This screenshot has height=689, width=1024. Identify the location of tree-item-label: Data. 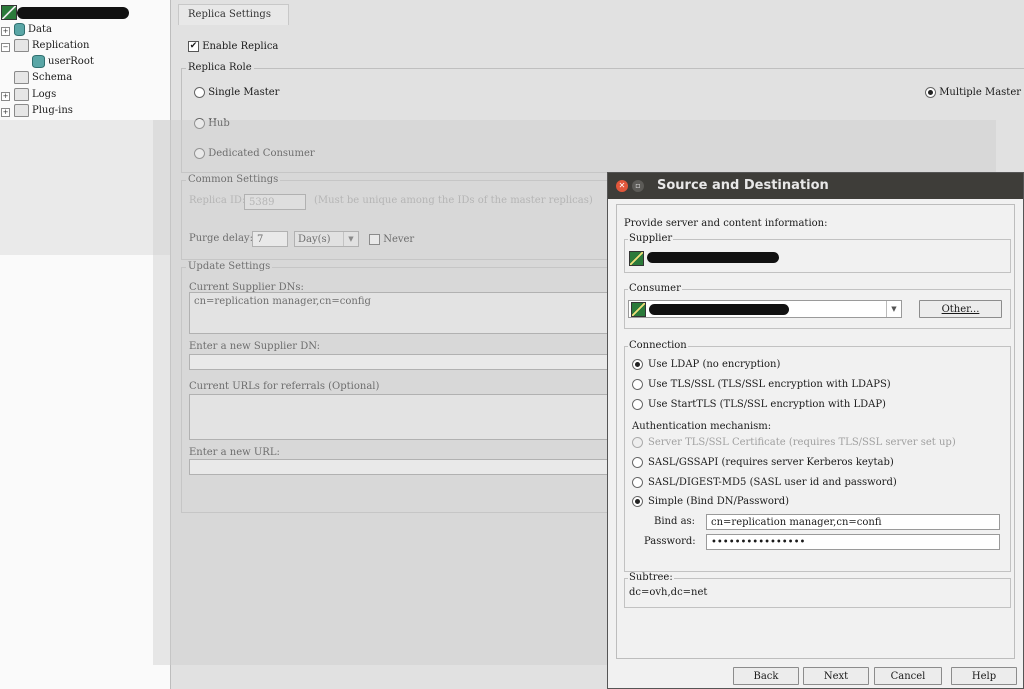
(40, 29).